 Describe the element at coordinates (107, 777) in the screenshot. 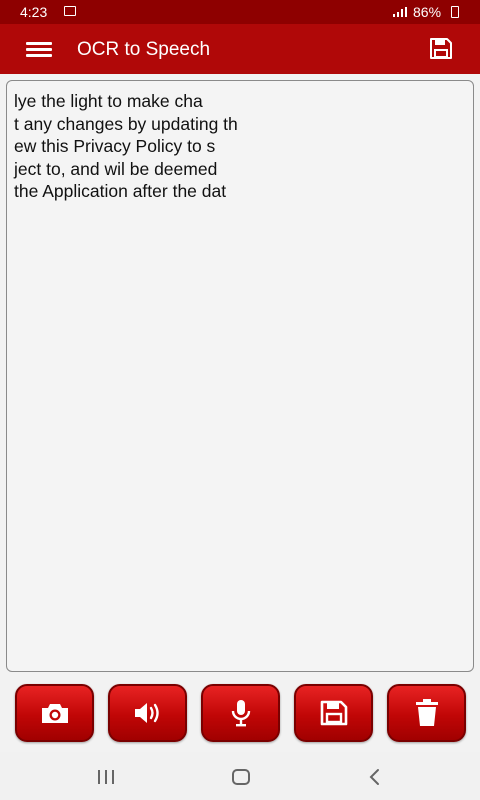

I see `recent-apps-icon` at that location.